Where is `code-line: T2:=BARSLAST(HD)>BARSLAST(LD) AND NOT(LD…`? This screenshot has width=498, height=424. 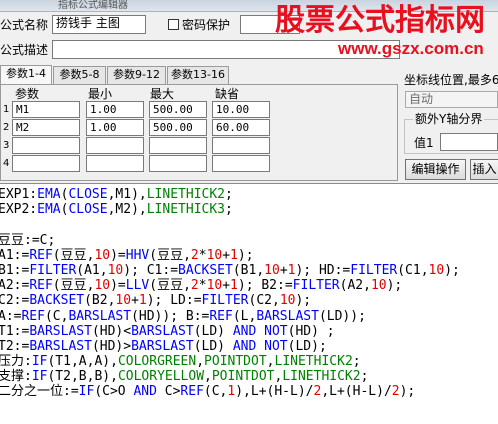 code-line: T2:=BARSLAST(HD)>BARSLAST(LD) AND NOT(LD… is located at coordinates (249, 346).